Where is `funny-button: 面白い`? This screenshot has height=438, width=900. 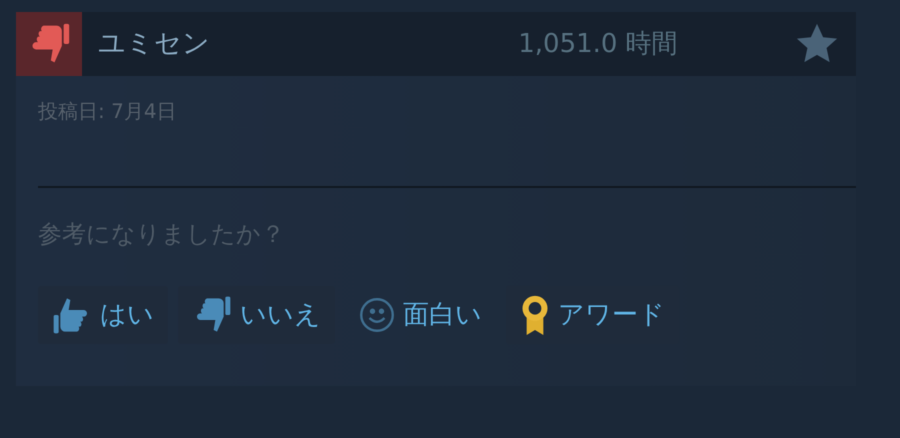
funny-button: 面白い is located at coordinates (420, 315).